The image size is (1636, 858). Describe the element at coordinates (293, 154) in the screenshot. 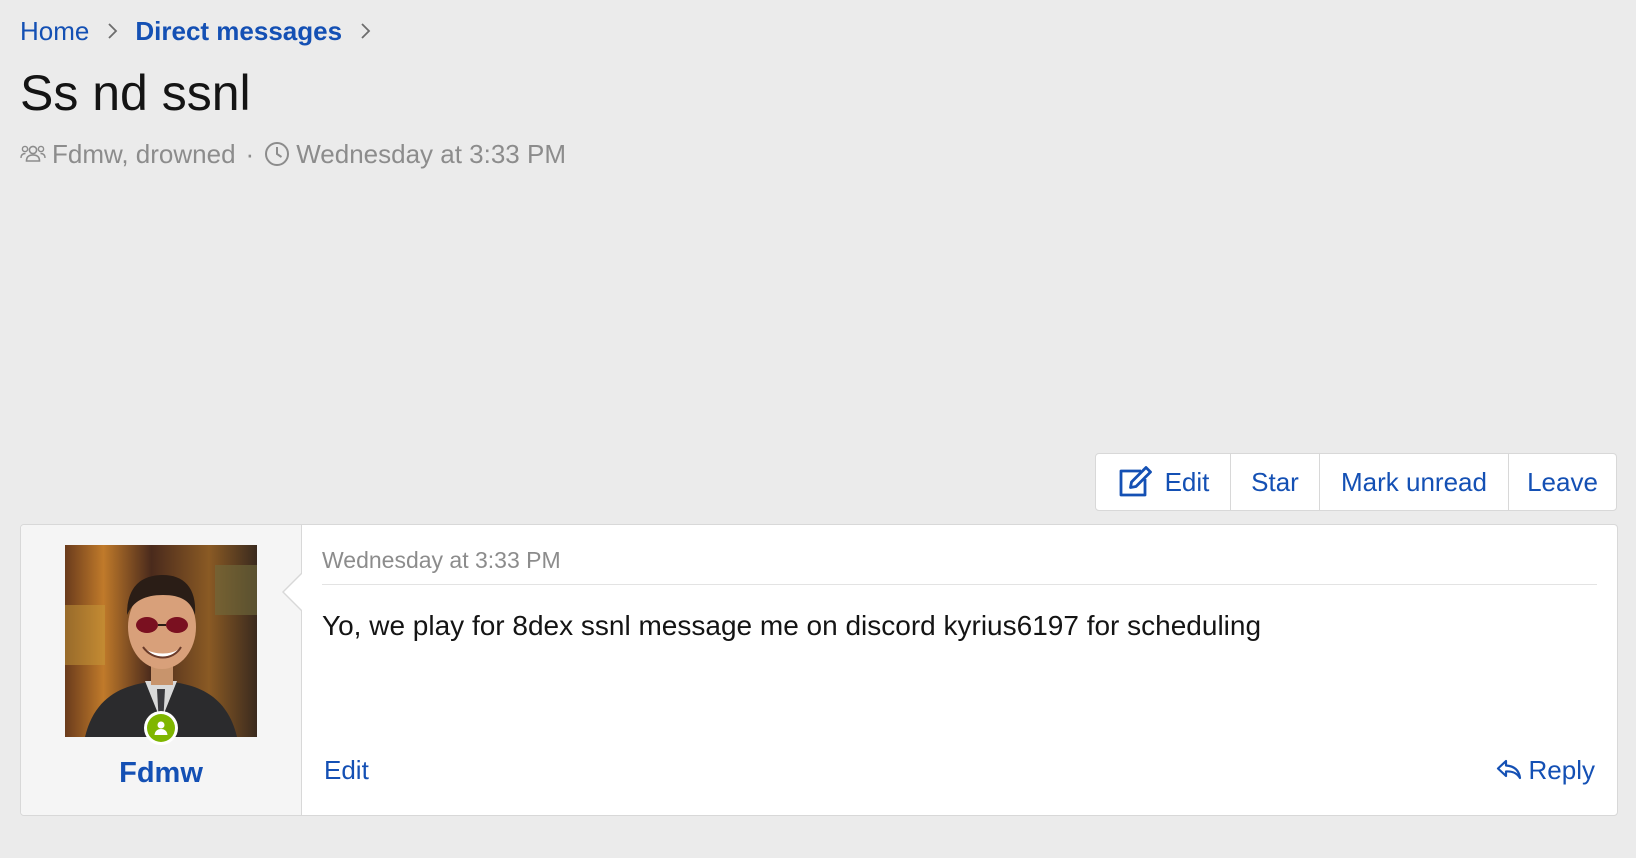

I see `conversation-meta: Fdmw, drowned · Wednesday at 3:33 PM` at that location.